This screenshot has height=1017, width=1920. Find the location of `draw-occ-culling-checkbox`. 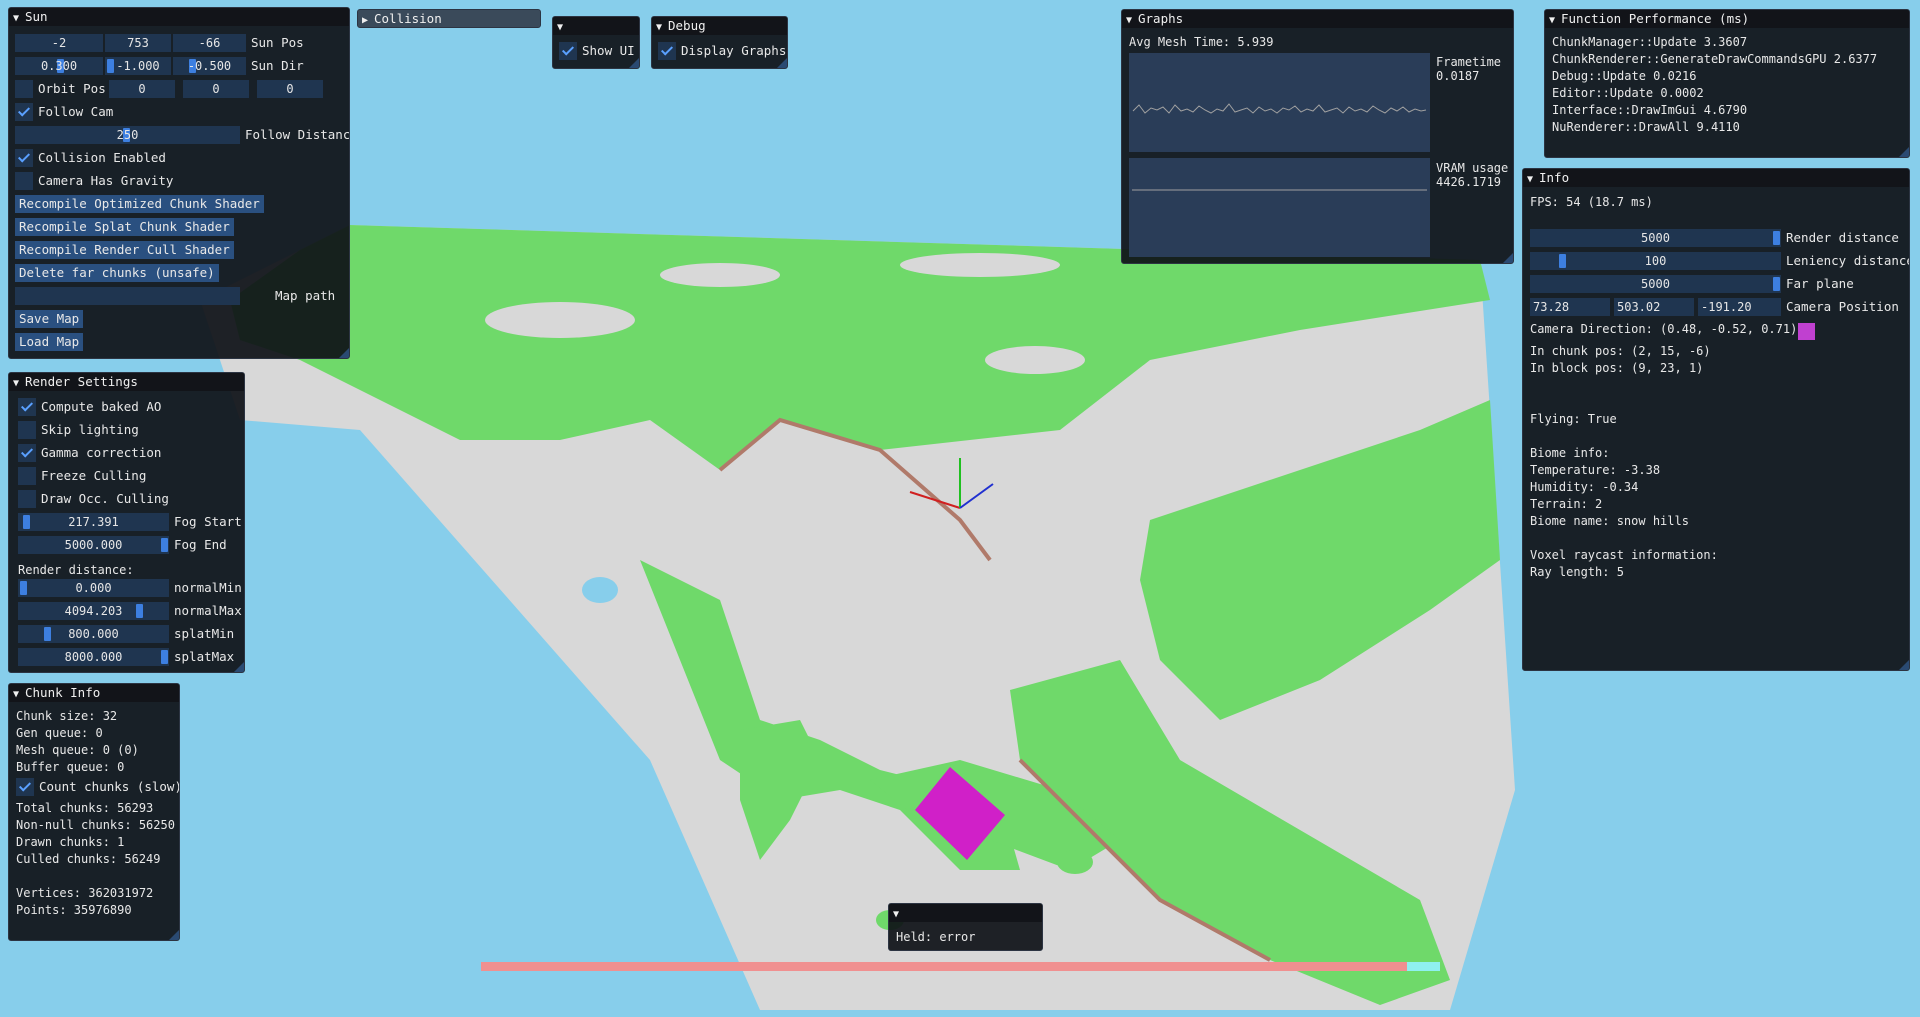

draw-occ-culling-checkbox is located at coordinates (27, 499).